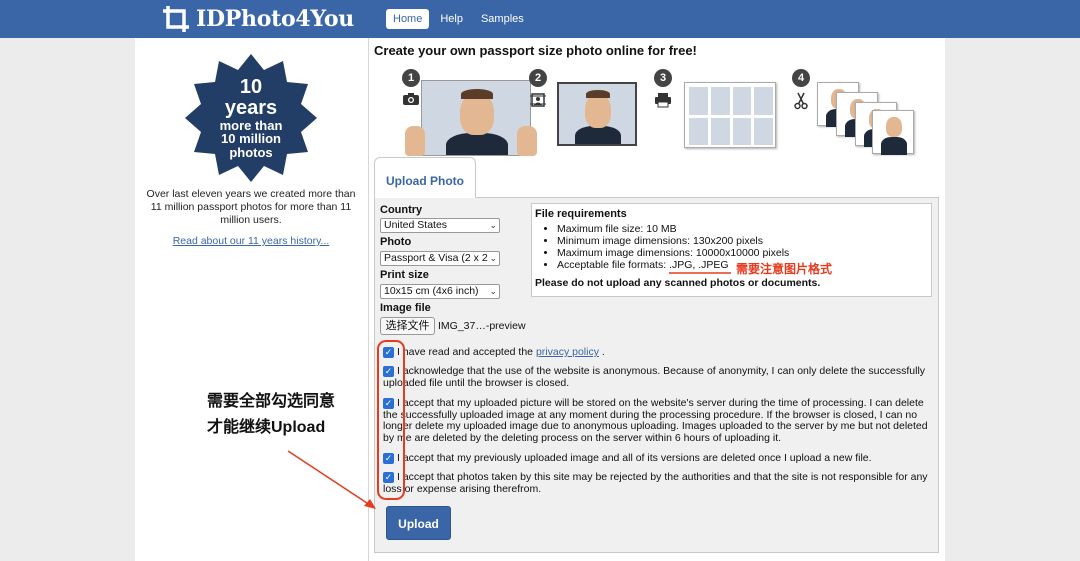 This screenshot has height=561, width=1080. I want to click on country-select: United States ⌄, so click(440, 225).